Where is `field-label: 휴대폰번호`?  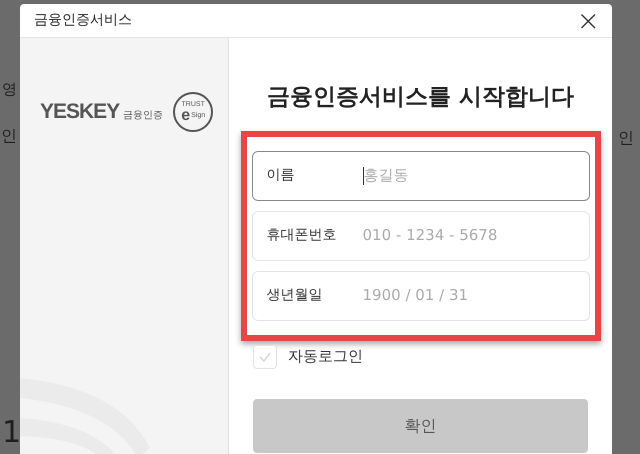
field-label: 휴대폰번호 is located at coordinates (302, 235).